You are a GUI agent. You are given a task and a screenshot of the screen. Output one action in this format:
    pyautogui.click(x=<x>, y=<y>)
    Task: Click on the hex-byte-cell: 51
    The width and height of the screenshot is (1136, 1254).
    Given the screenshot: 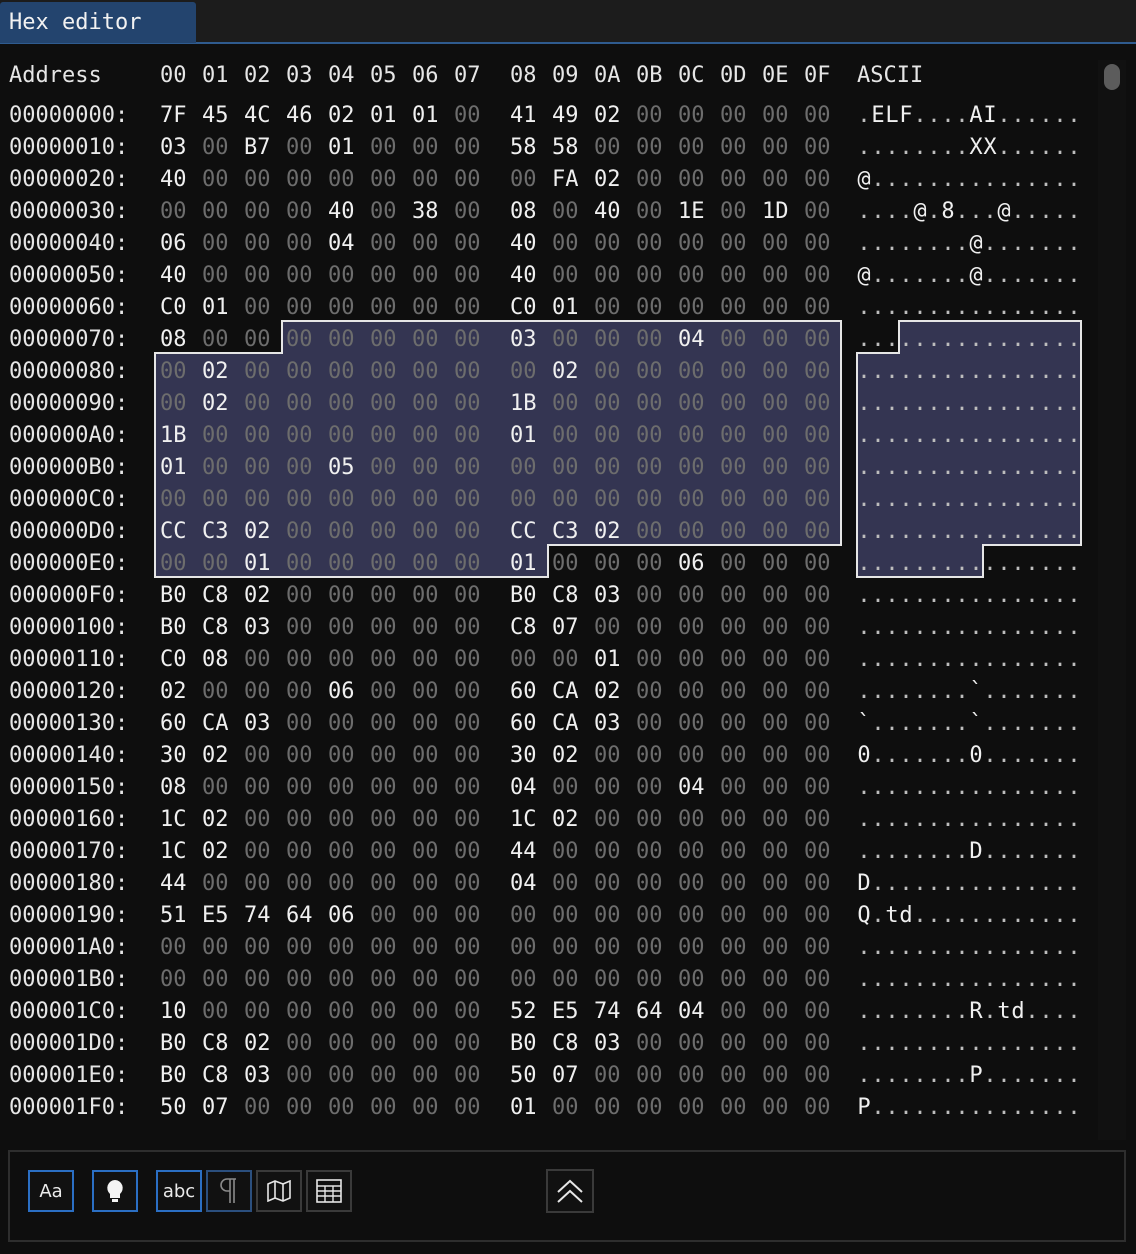 What is the action you would take?
    pyautogui.click(x=173, y=916)
    